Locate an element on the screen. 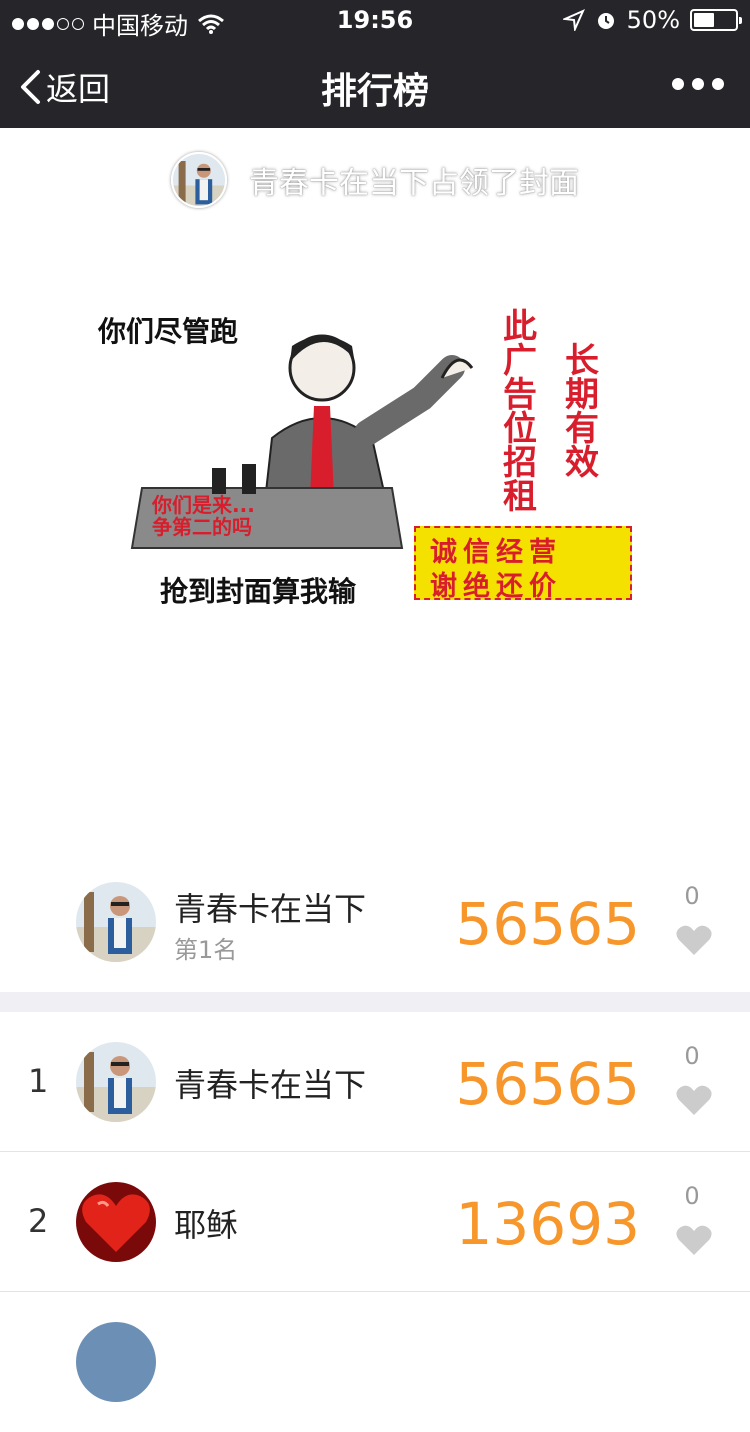 Image resolution: width=750 pixels, height=1432 pixels. table-row: 1 青春卡在当下 56565 0 is located at coordinates (375, 1082).